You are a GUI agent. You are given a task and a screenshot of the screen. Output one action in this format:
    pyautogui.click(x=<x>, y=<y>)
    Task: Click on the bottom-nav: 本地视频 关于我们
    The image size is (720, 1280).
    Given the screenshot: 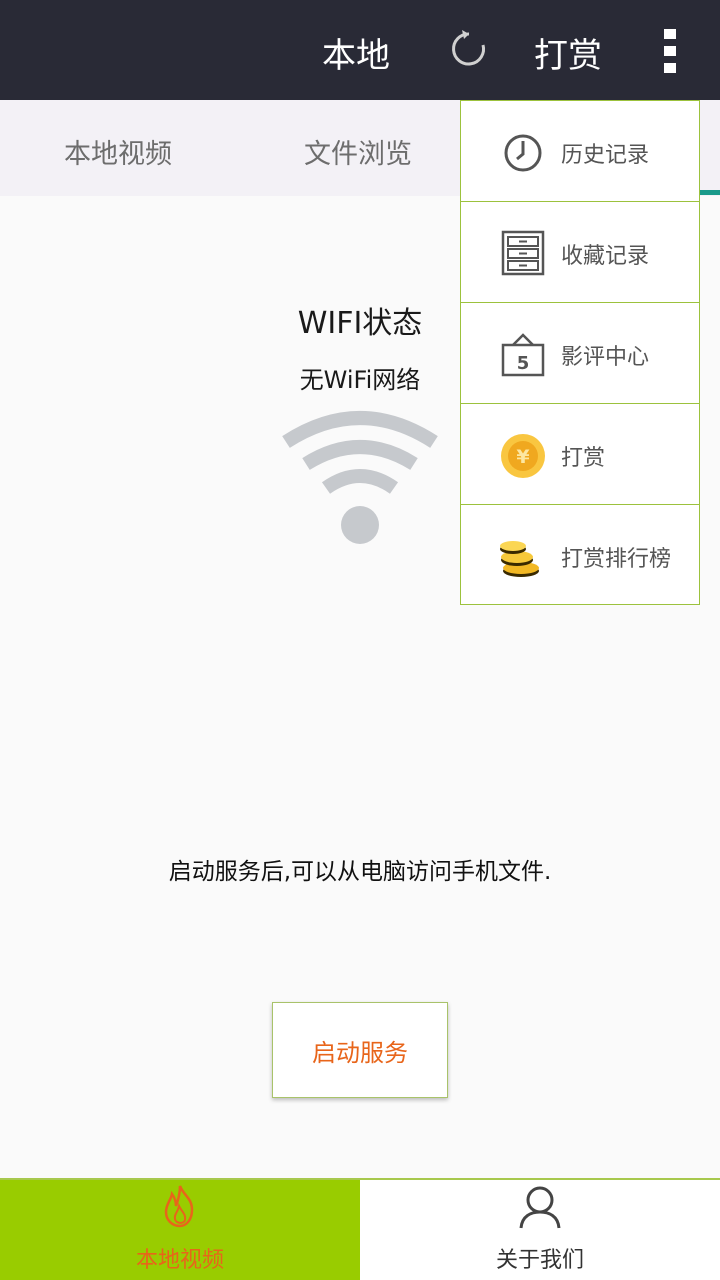 What is the action you would take?
    pyautogui.click(x=360, y=1229)
    